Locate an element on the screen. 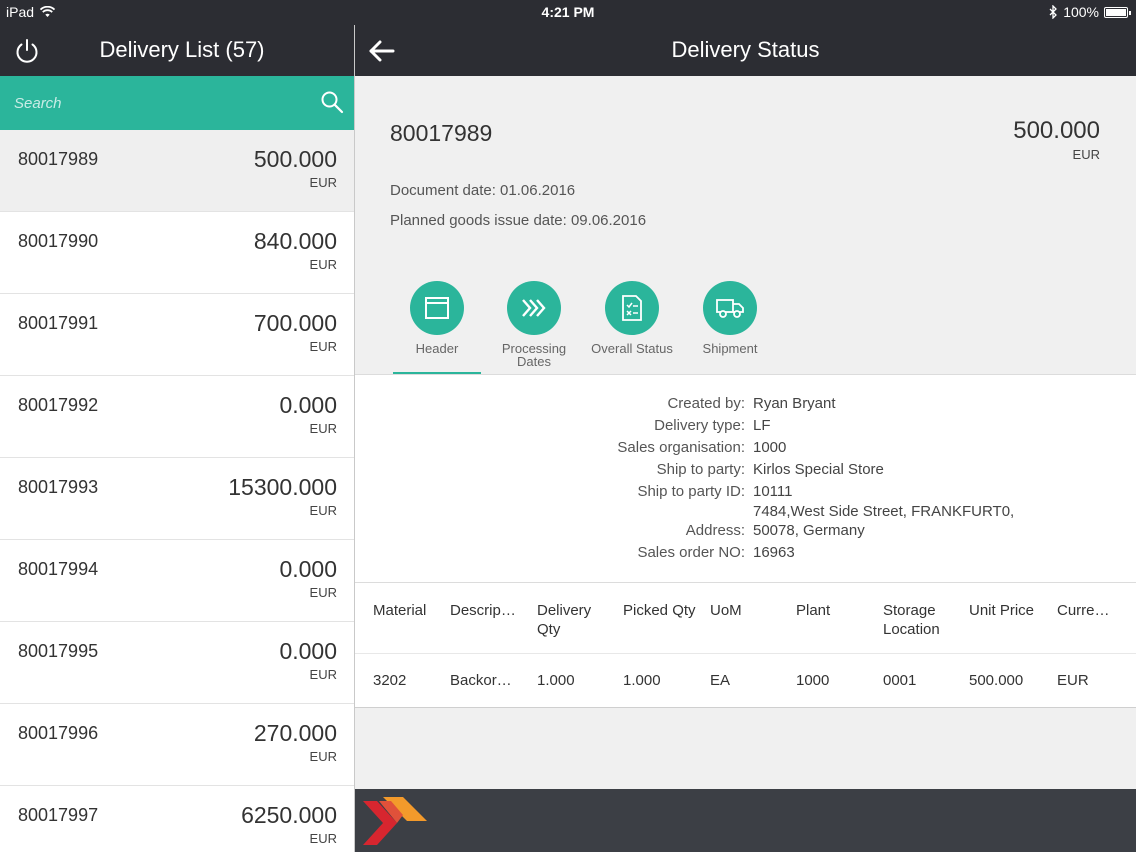 Image resolution: width=1136 pixels, height=852 pixels. status-right: 100% is located at coordinates (1090, 12).